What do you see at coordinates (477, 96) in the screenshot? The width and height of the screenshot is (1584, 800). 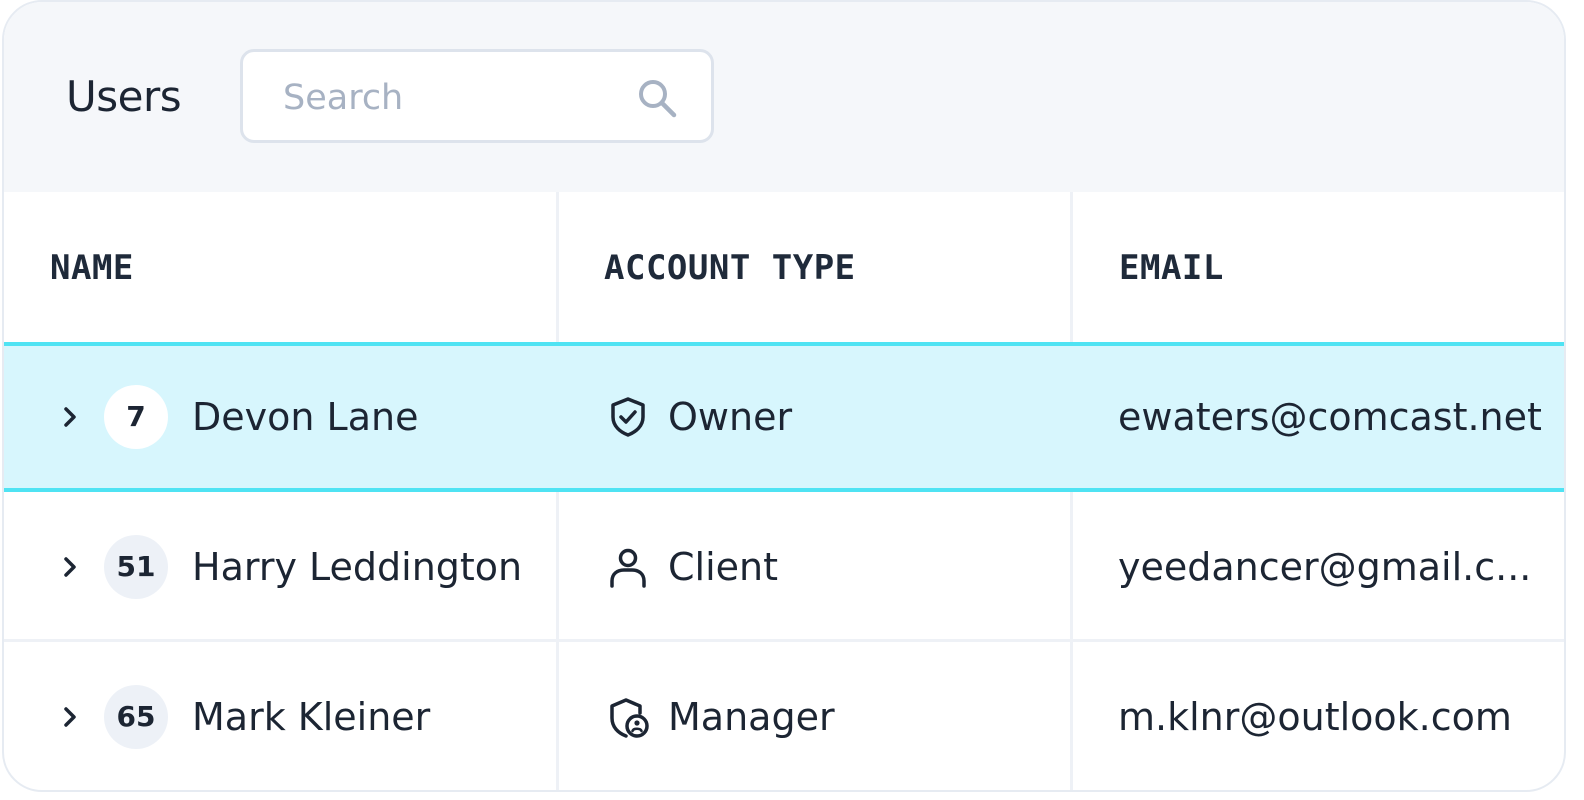 I see `search-input: Search` at bounding box center [477, 96].